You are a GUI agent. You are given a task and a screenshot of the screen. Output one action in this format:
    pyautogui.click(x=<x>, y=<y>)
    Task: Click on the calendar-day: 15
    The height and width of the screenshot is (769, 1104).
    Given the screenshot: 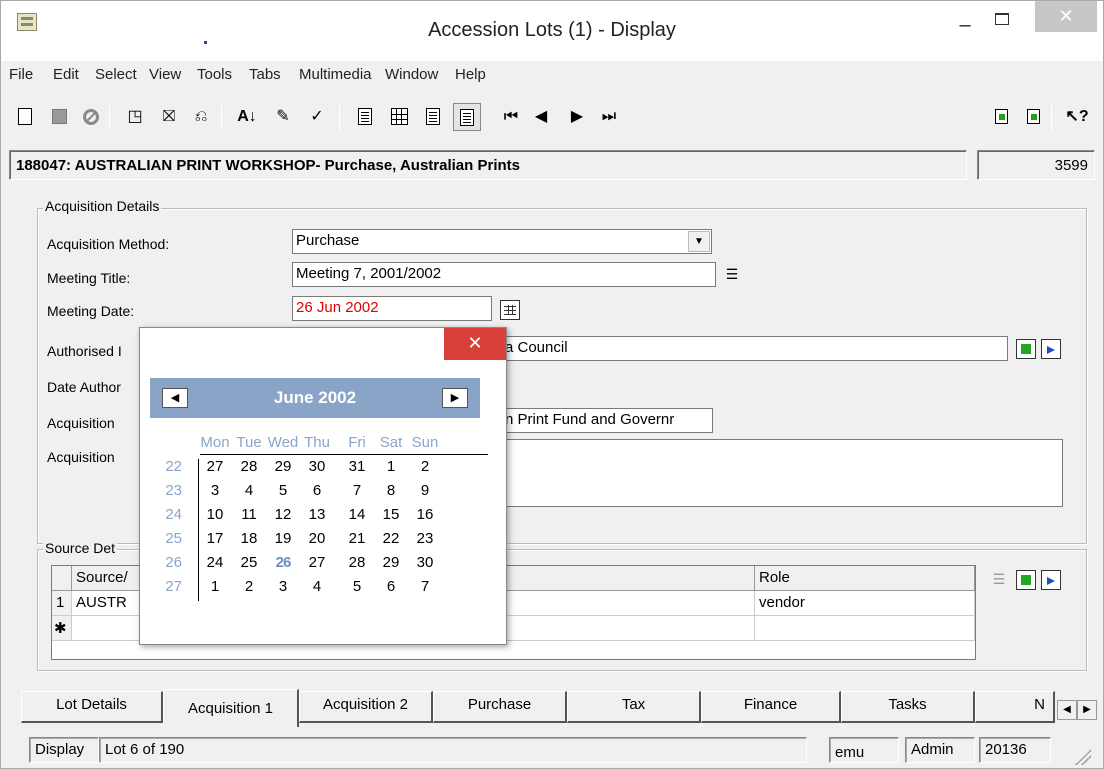 What is the action you would take?
    pyautogui.click(x=391, y=514)
    